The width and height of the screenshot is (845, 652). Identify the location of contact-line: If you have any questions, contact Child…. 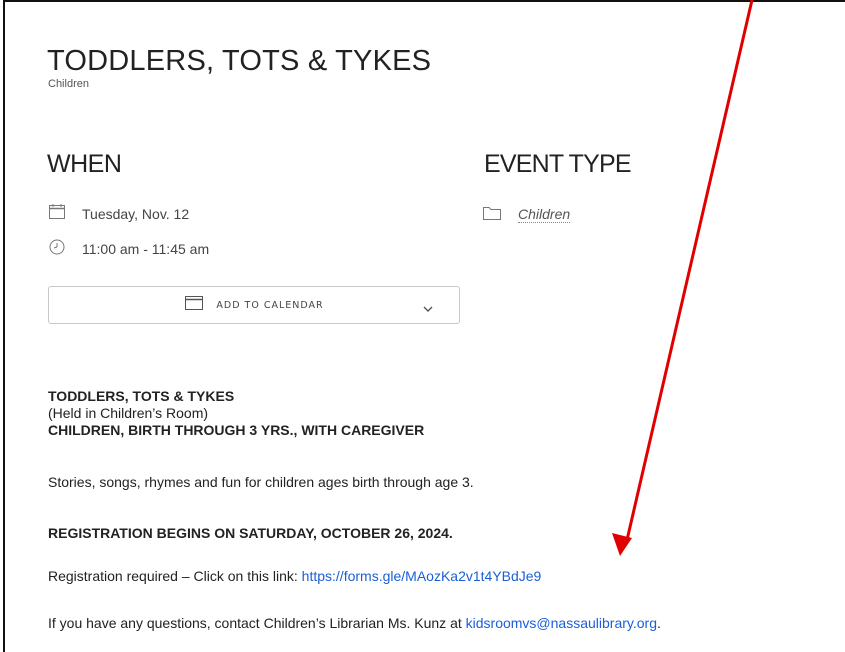
(354, 623).